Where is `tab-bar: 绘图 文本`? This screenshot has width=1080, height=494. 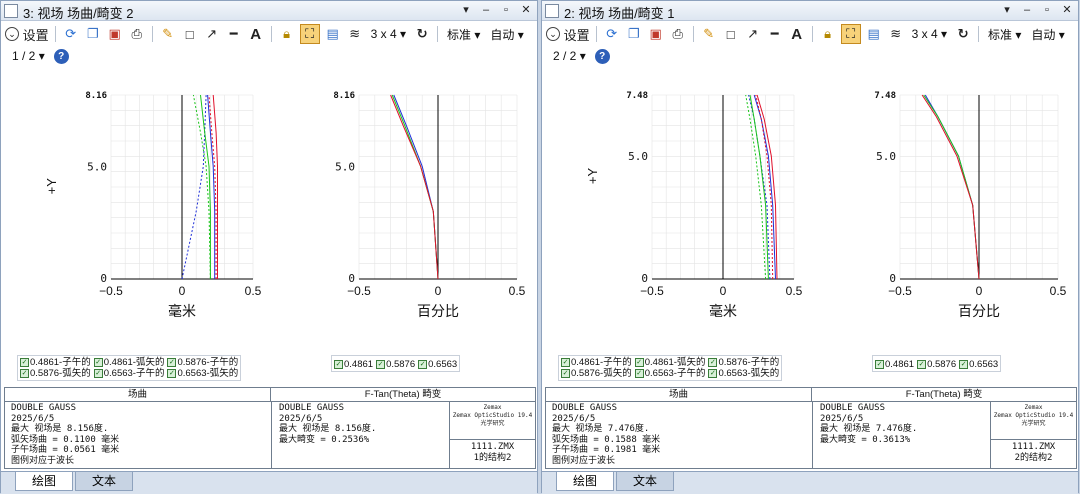 tab-bar: 绘图 文本 is located at coordinates (269, 482).